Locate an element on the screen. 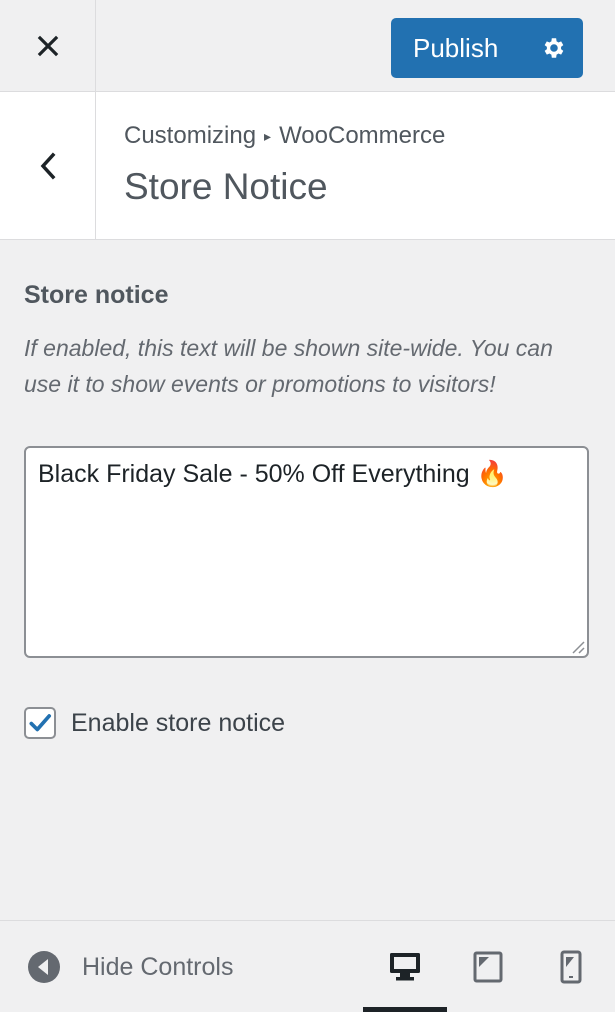  section-header: Customizing ▸ WooCommerce Store Notice is located at coordinates (307, 166).